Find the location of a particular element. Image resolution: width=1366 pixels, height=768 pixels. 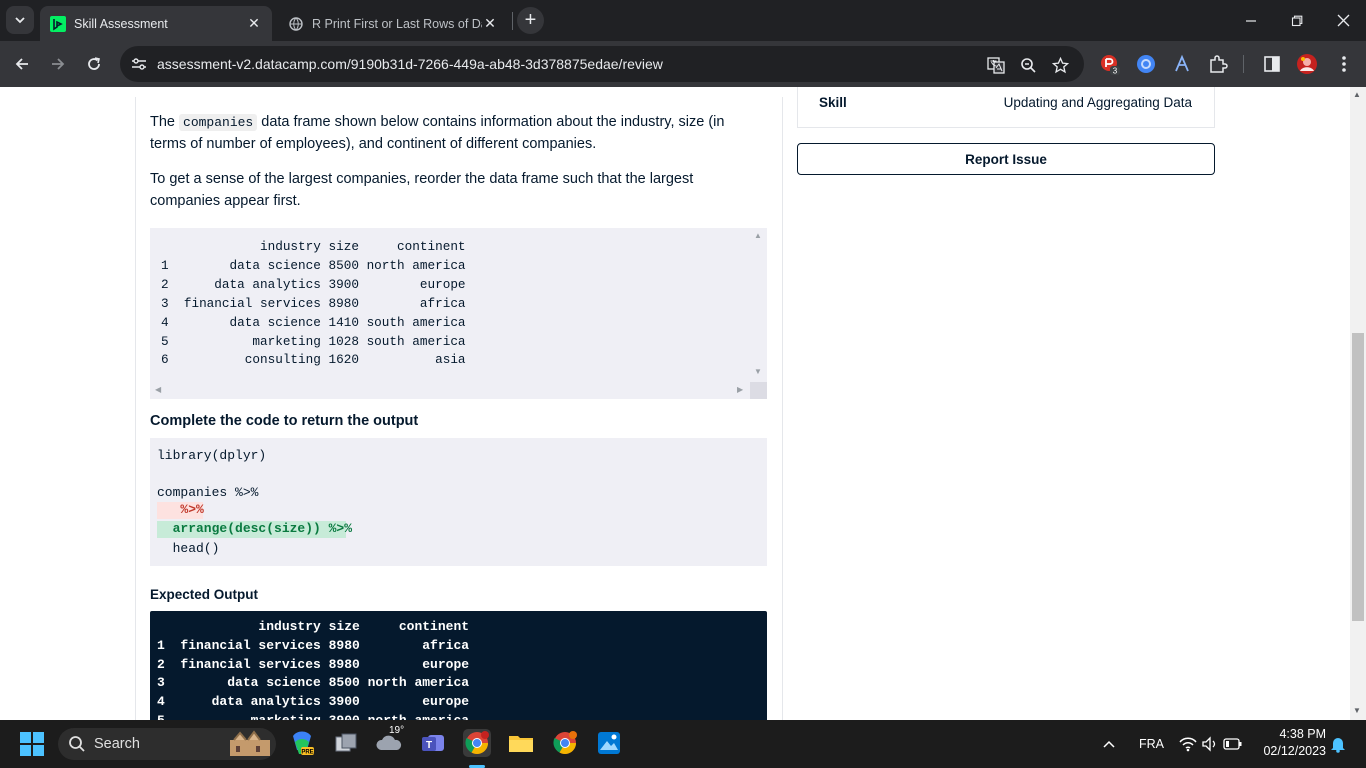

extension-accent-icon is located at coordinates (1182, 64).